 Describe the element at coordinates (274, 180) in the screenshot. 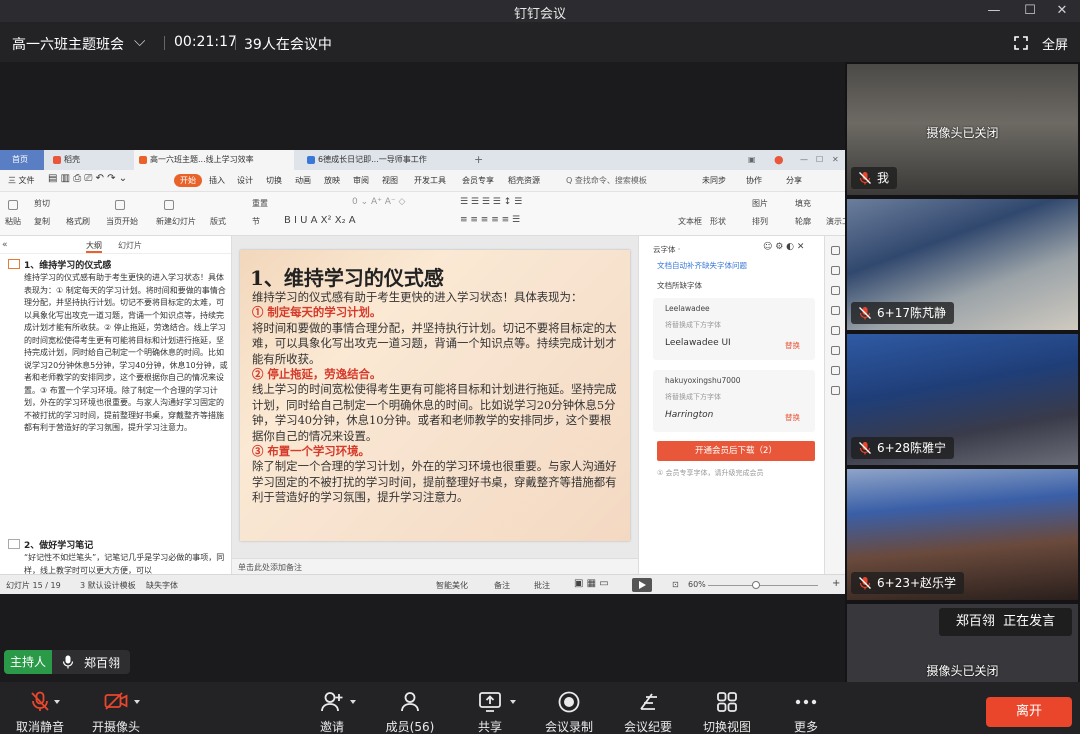

I see `menu-transition: 切换` at that location.